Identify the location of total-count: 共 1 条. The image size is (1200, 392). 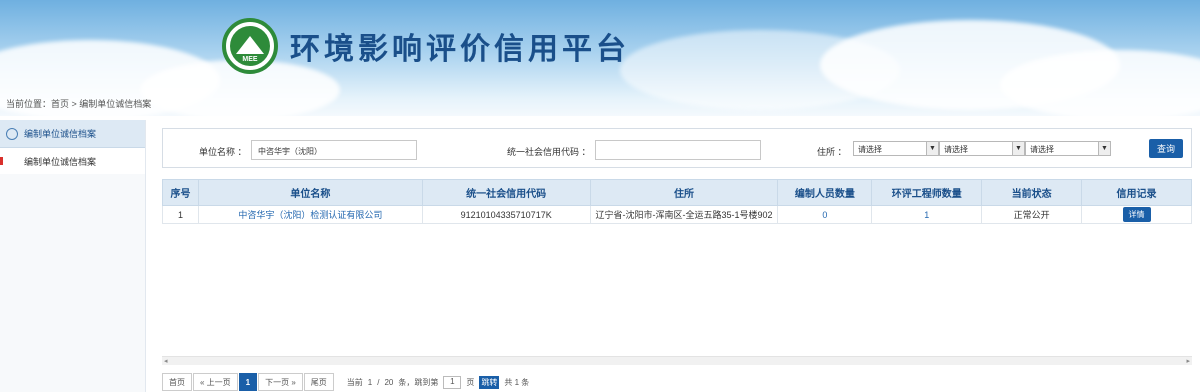
(517, 382).